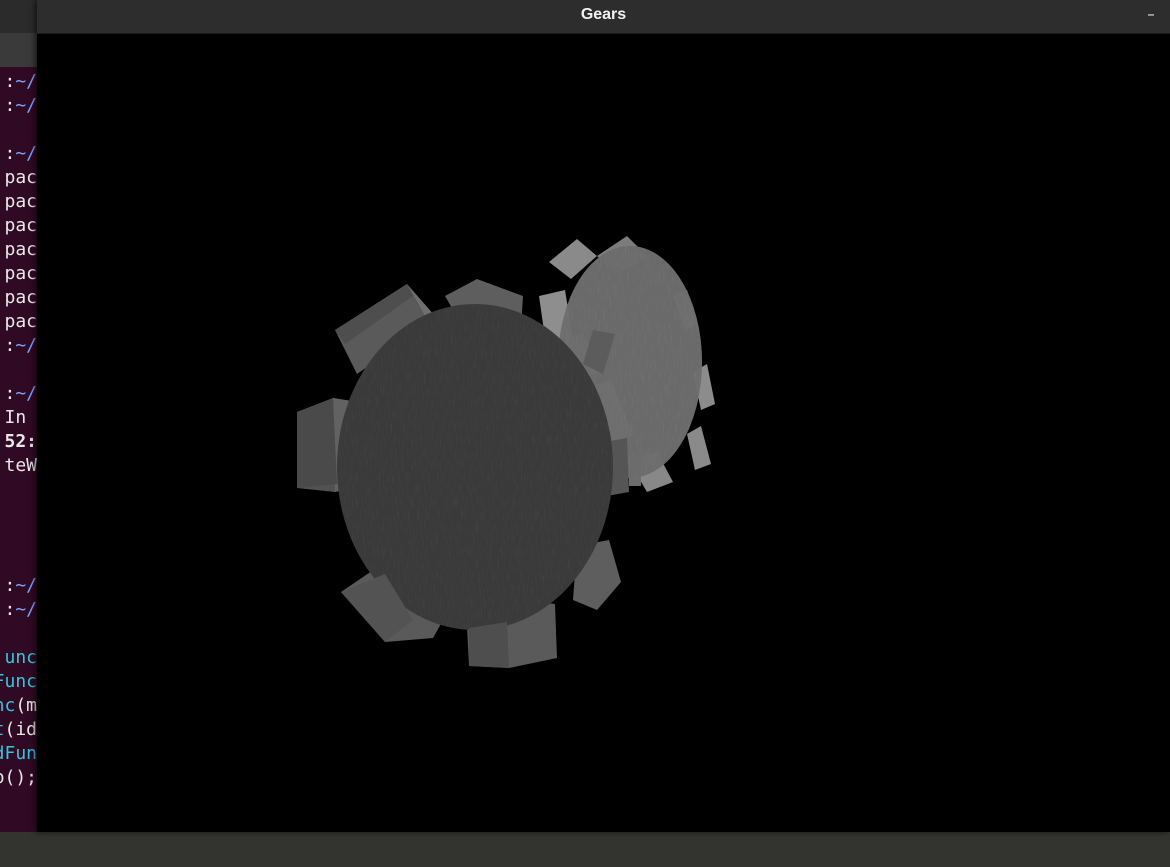  I want to click on terminal-text: unc, so click(20, 657).